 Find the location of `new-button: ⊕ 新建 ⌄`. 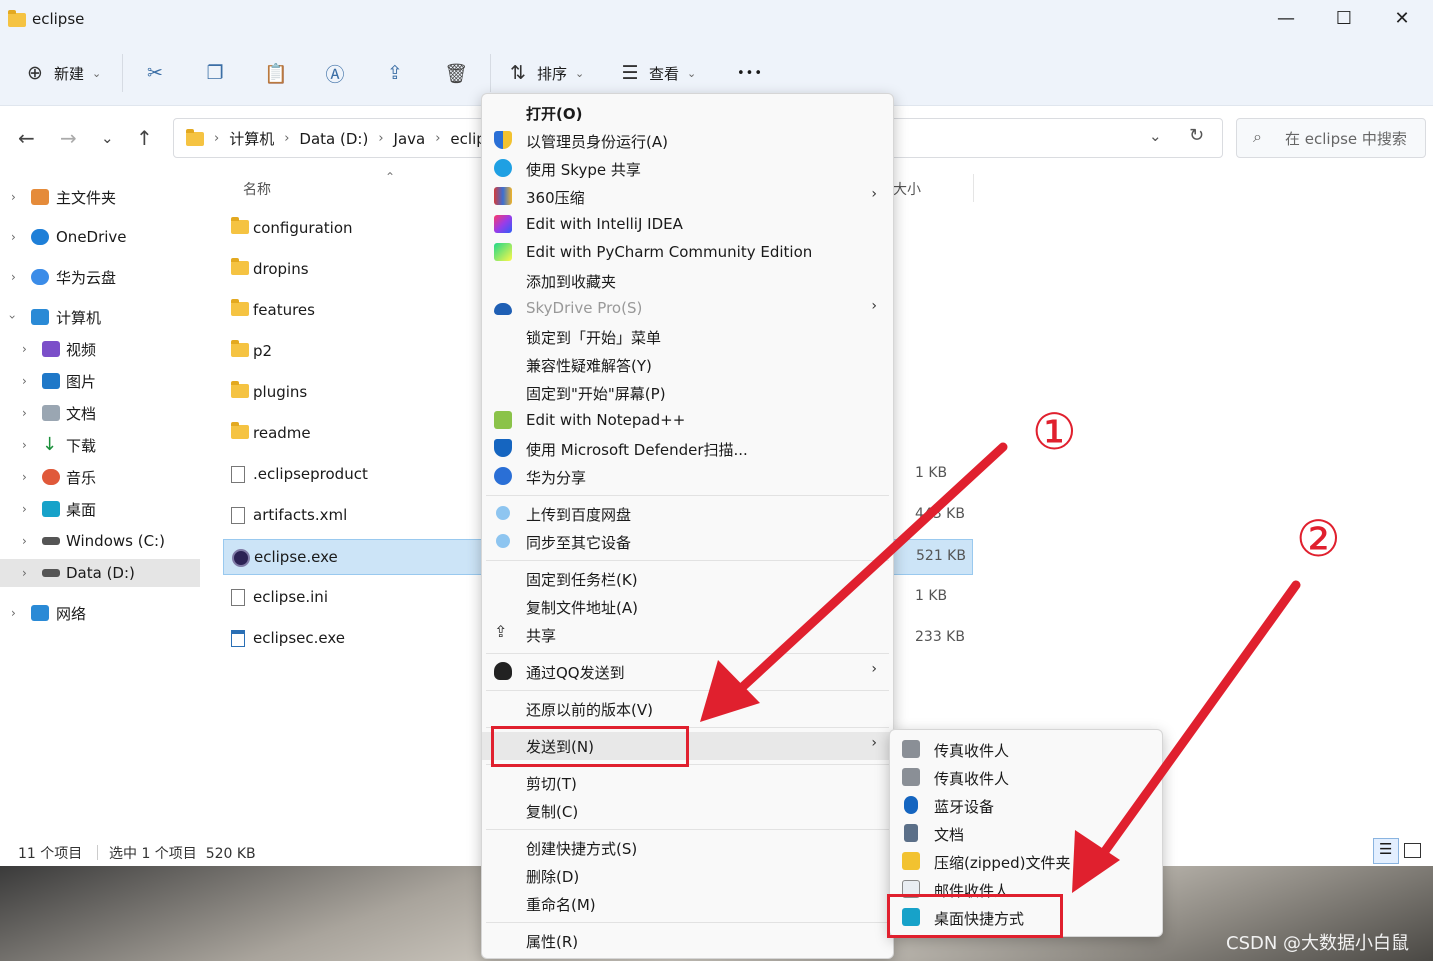

new-button: ⊕ 新建 ⌄ is located at coordinates (62, 73).